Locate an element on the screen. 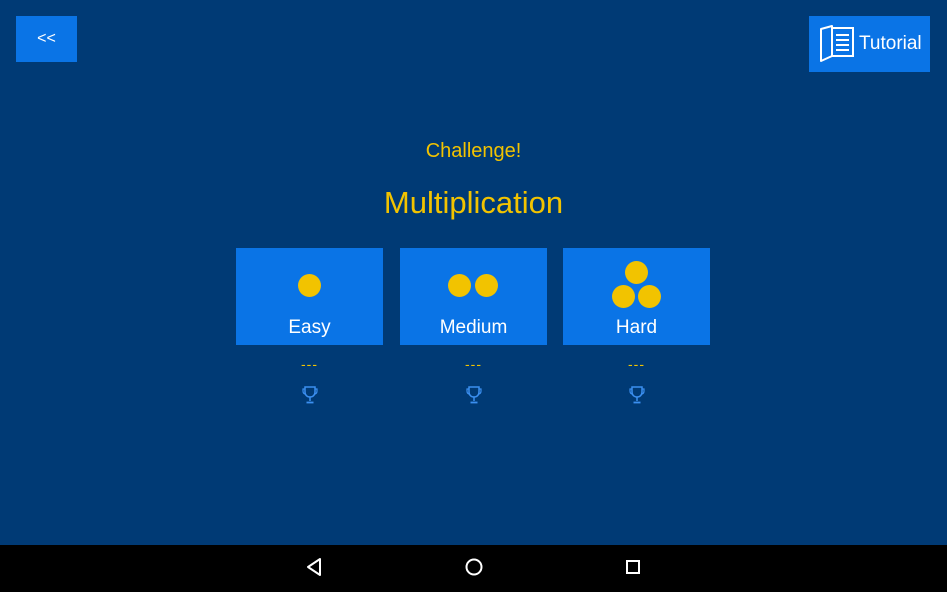 The image size is (947, 592). triangle-back-icon is located at coordinates (314, 569).